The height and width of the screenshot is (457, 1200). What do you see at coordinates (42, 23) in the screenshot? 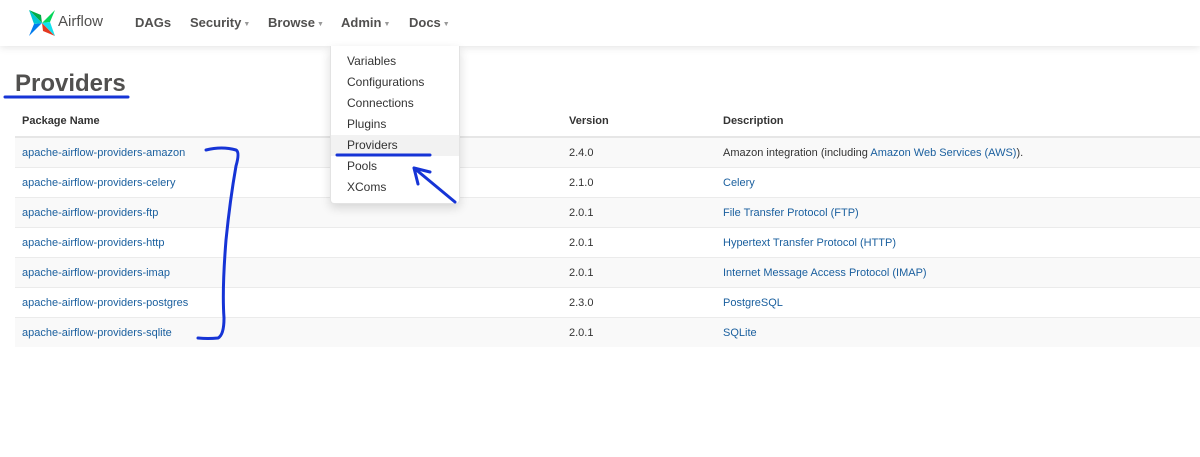
I see `airflow-pinwheel-icon` at bounding box center [42, 23].